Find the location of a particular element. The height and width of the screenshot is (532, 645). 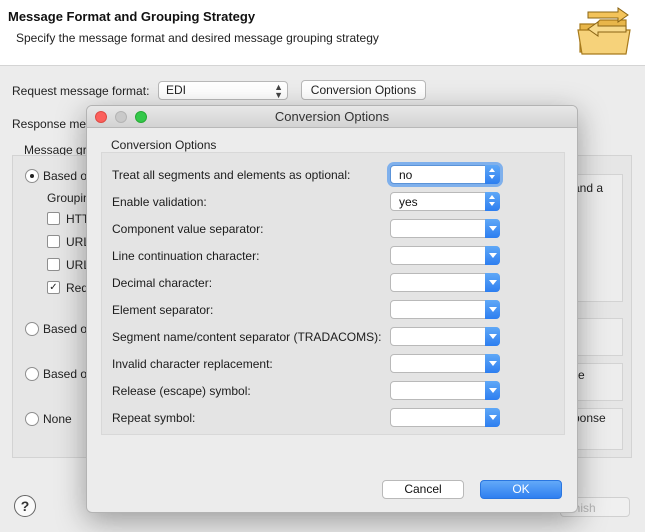

page-title: Message Format and Grouping Strategy is located at coordinates (132, 16).